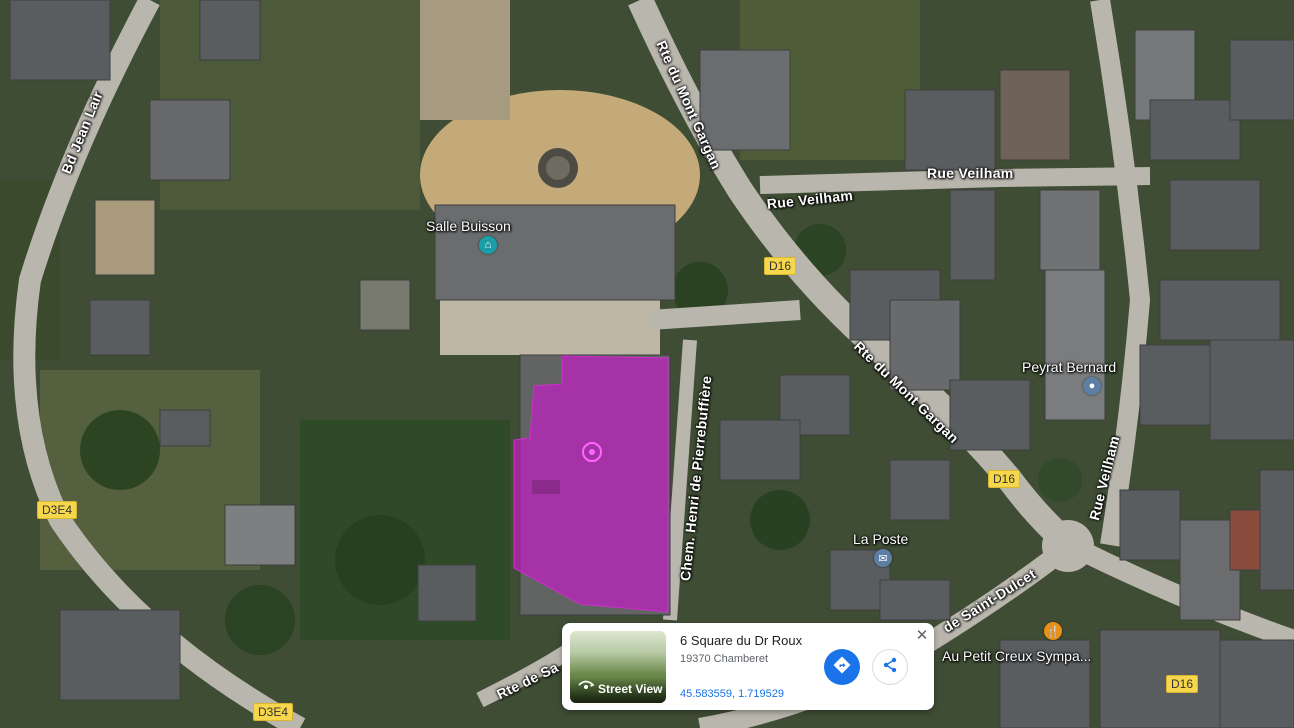  Describe the element at coordinates (586, 687) in the screenshot. I see `street-view-icon` at that location.